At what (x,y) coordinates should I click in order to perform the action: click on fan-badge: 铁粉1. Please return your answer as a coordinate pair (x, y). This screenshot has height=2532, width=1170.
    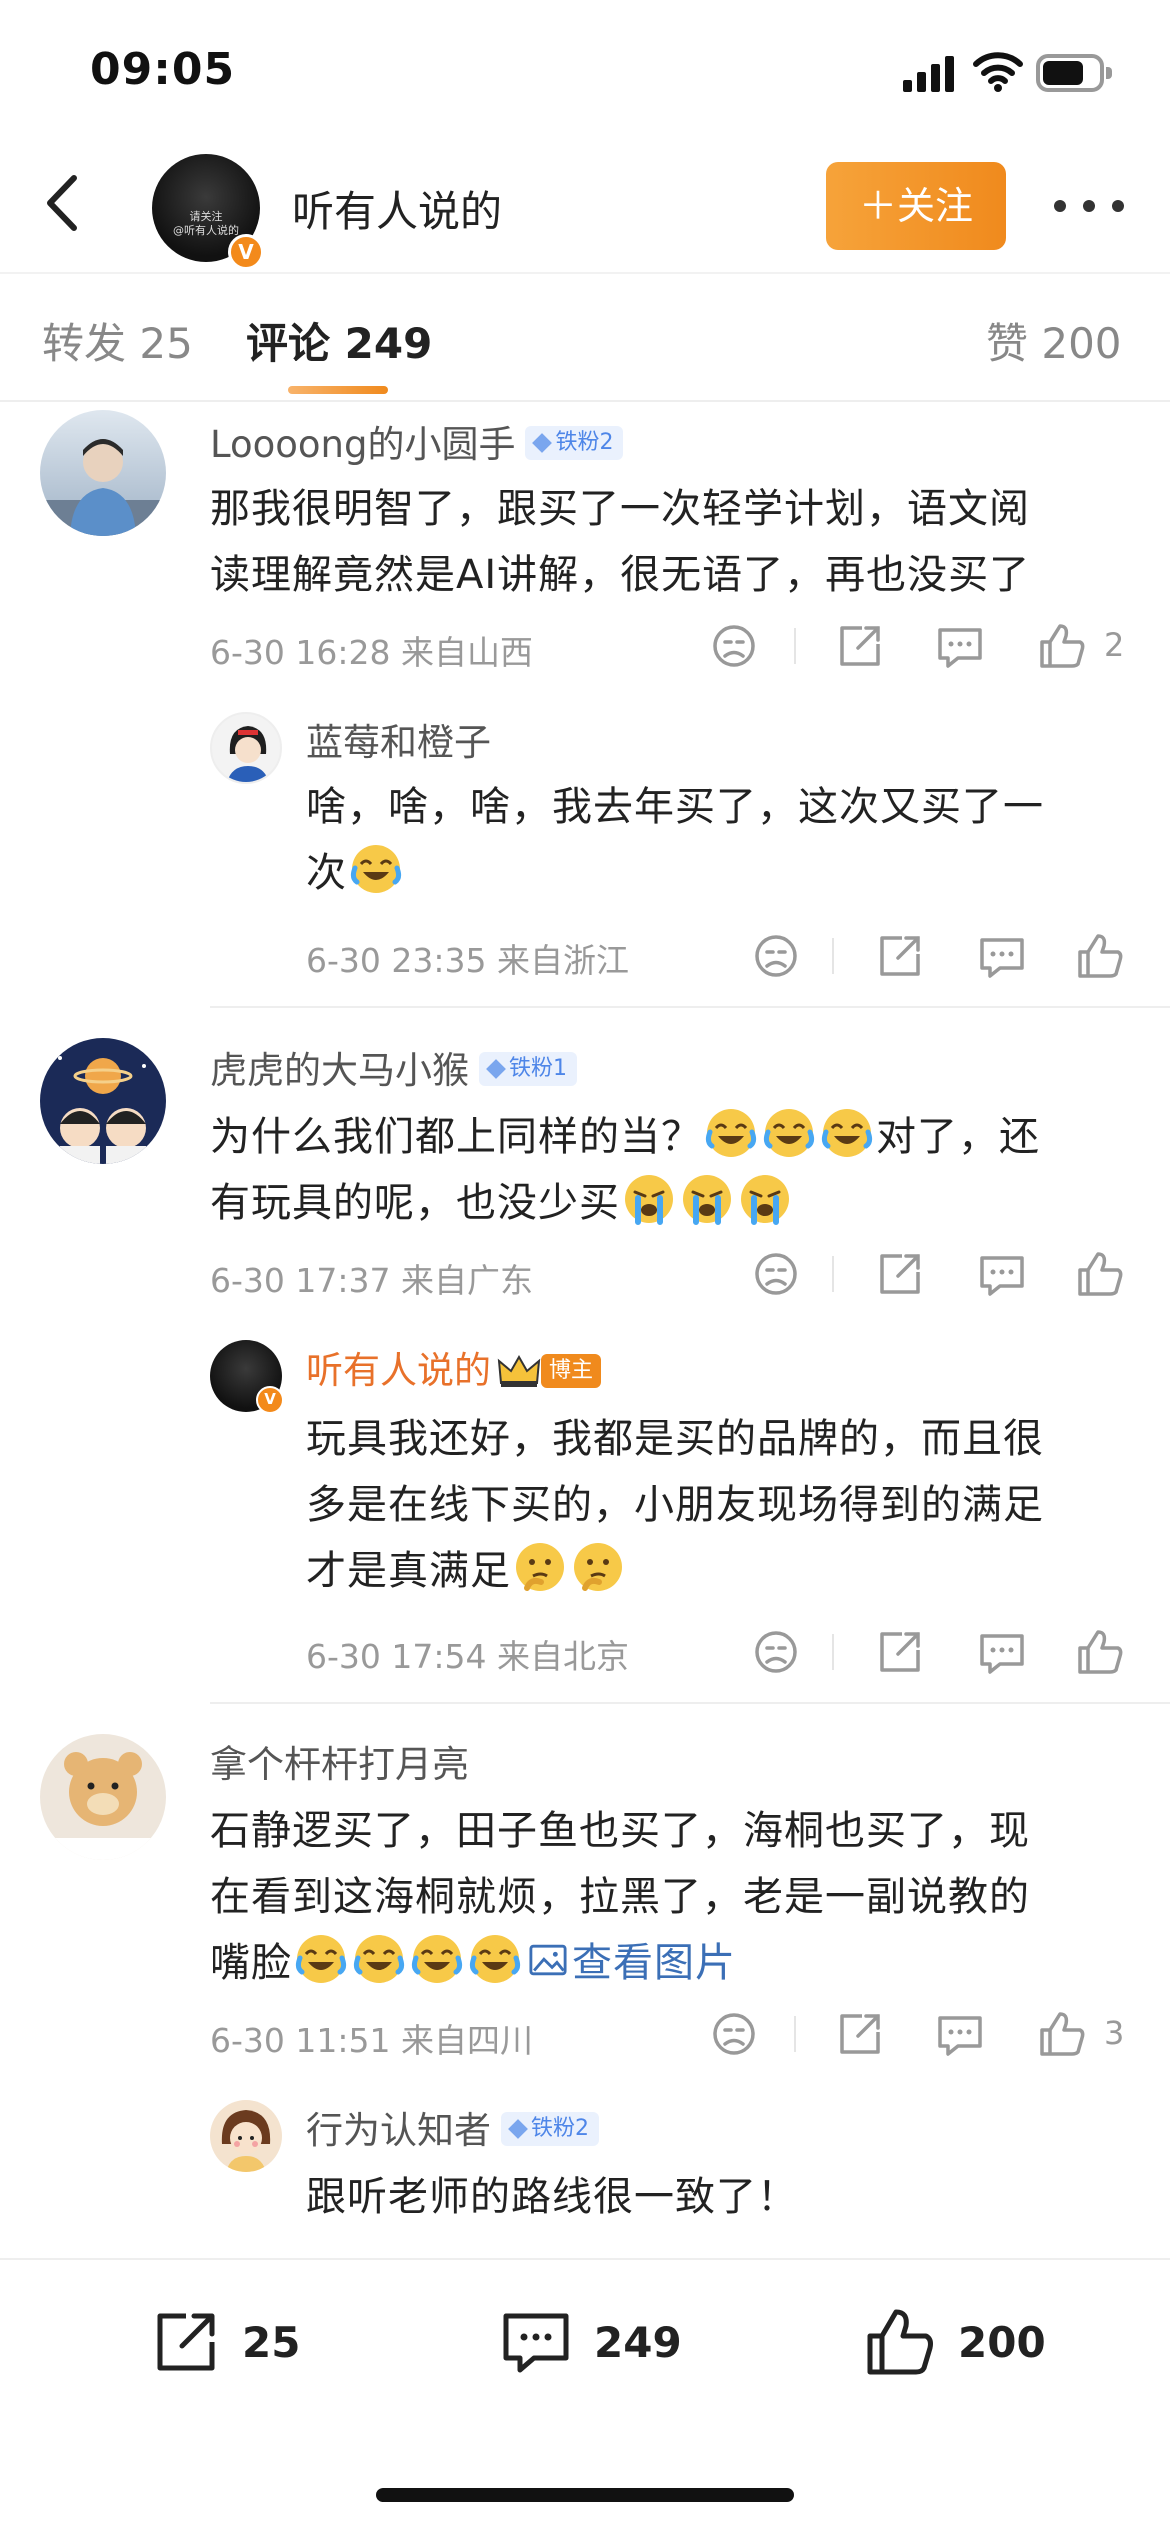
    Looking at the image, I should click on (528, 1068).